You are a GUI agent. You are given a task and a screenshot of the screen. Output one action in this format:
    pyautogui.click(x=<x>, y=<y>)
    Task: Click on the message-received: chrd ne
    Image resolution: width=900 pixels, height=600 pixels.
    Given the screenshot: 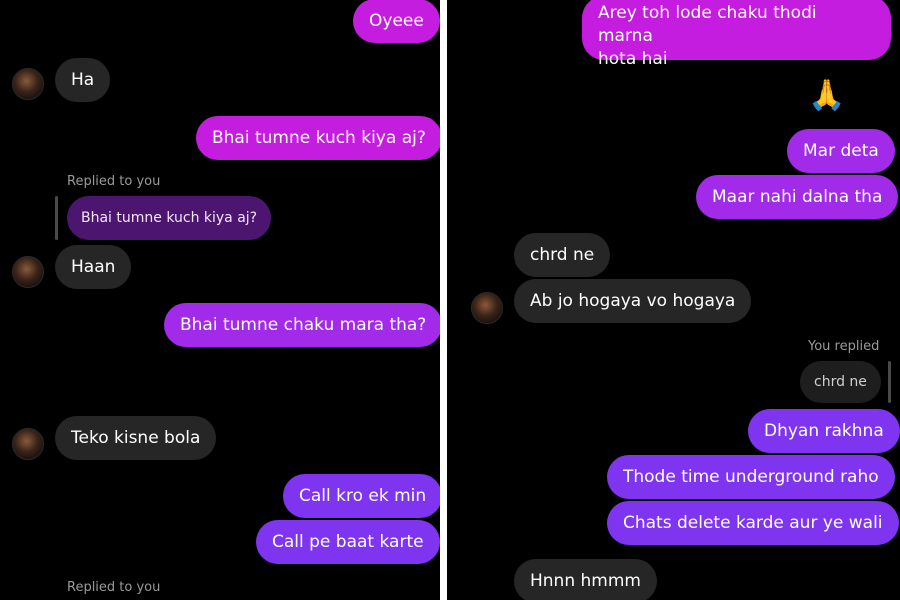 What is the action you would take?
    pyautogui.click(x=562, y=255)
    